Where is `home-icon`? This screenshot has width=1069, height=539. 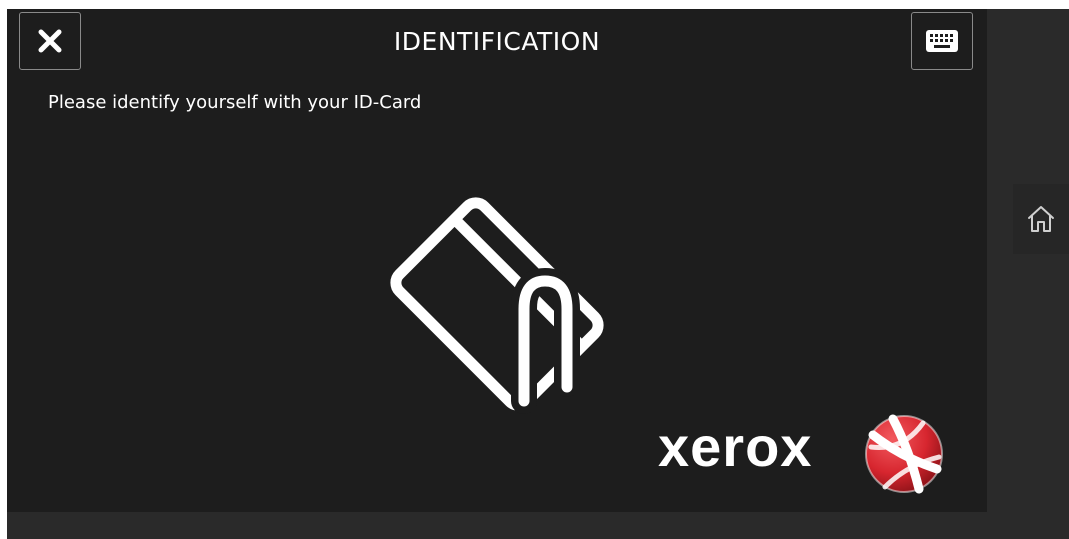
home-icon is located at coordinates (1041, 219).